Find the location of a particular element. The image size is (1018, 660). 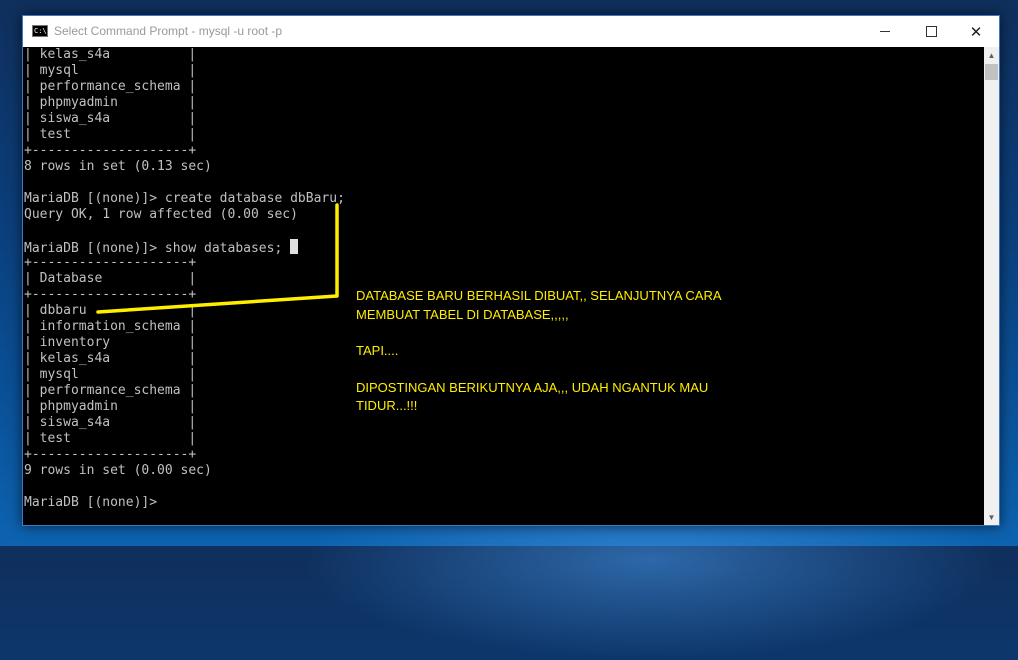

scroll-down-icon: ▼ is located at coordinates (991, 517).